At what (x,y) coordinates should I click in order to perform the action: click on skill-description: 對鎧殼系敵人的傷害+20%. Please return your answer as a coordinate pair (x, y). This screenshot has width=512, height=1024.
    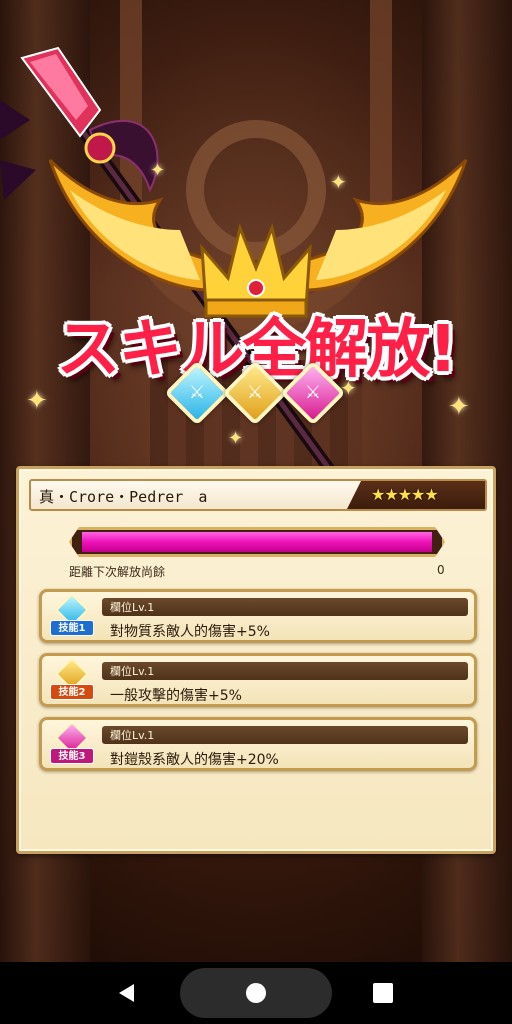
    Looking at the image, I should click on (194, 760).